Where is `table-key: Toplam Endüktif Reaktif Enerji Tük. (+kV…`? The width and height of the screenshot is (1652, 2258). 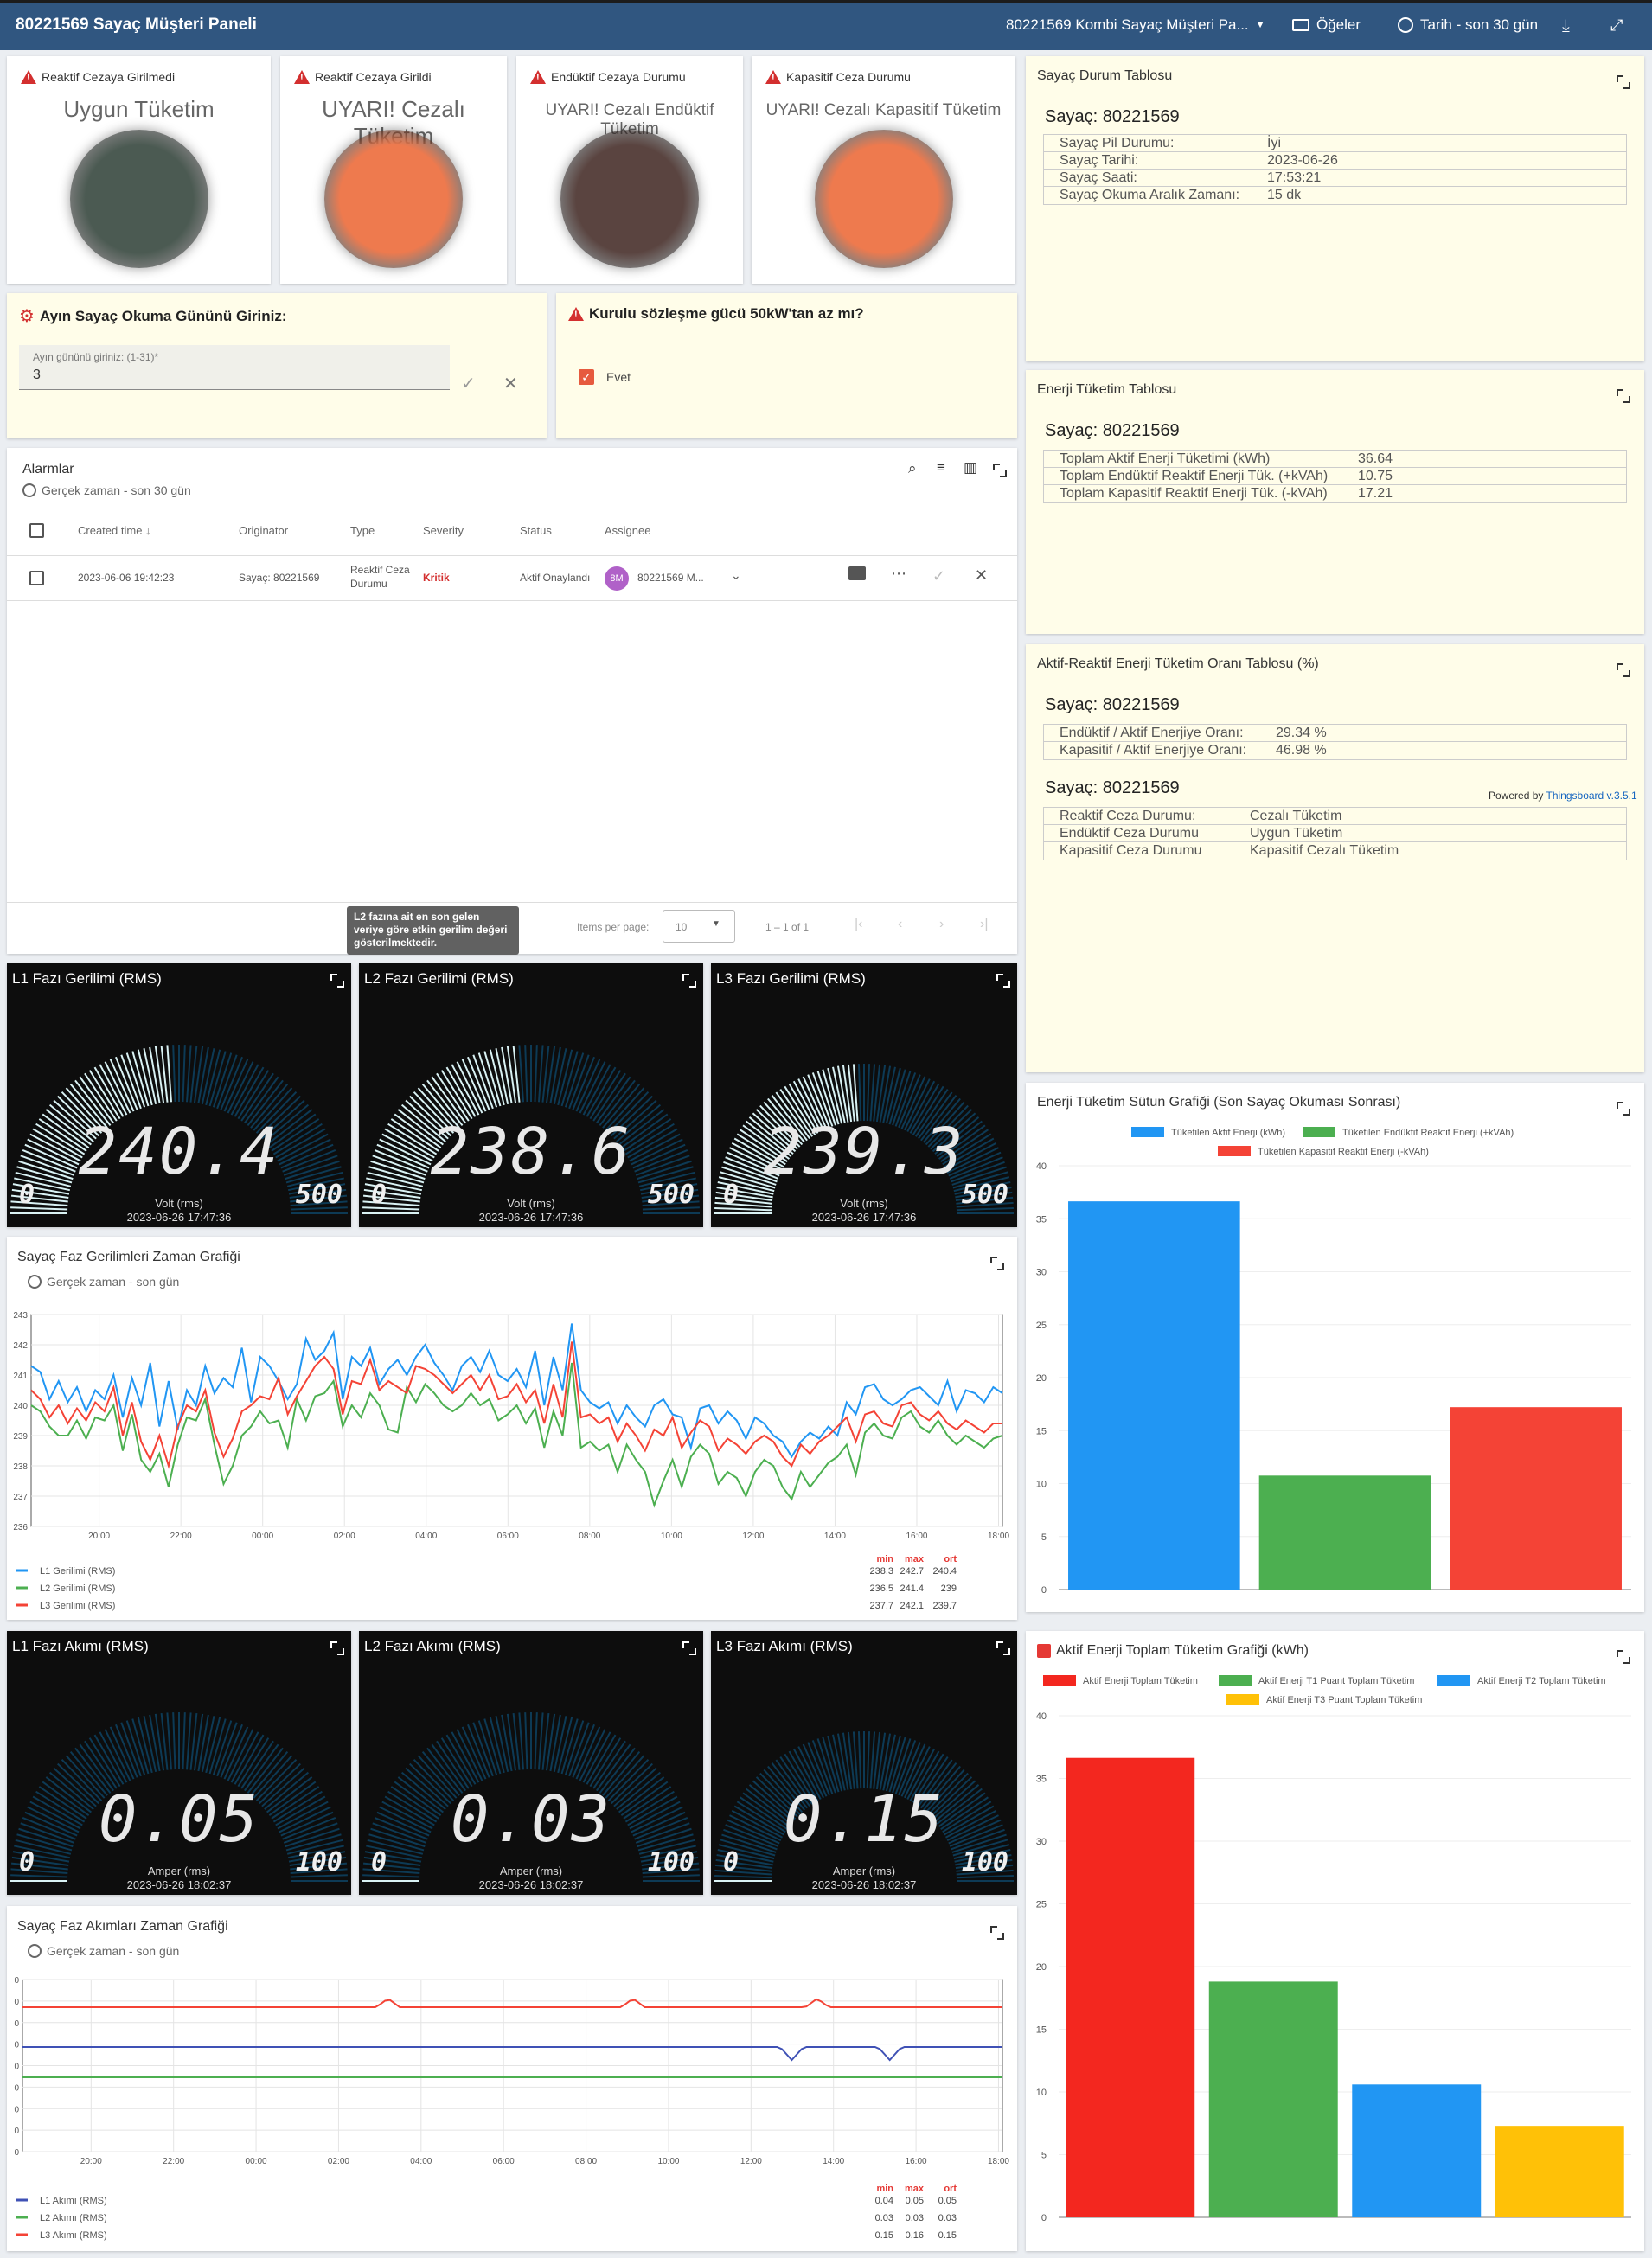
table-key: Toplam Endüktif Reaktif Enerji Tük. (+kV… is located at coordinates (1194, 476).